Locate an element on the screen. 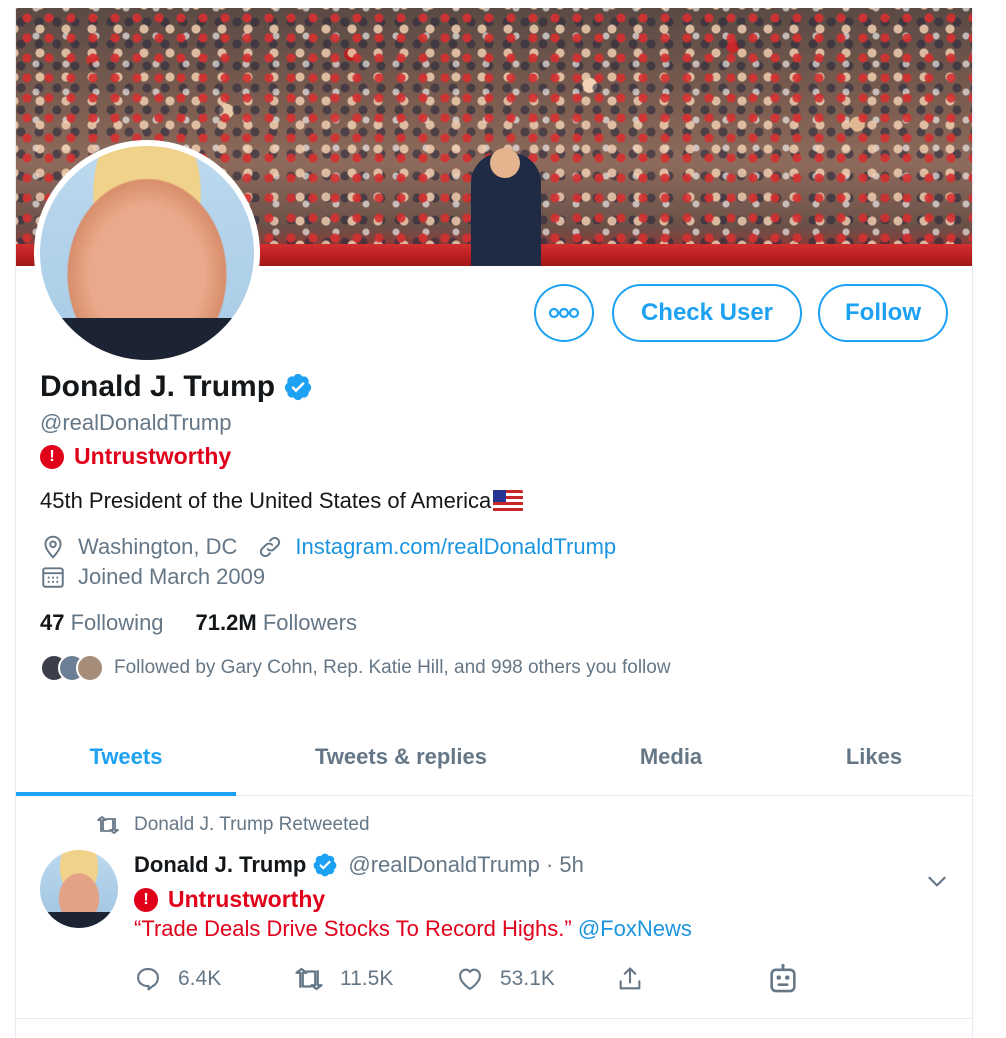  like-button: 53.1K is located at coordinates (536, 979).